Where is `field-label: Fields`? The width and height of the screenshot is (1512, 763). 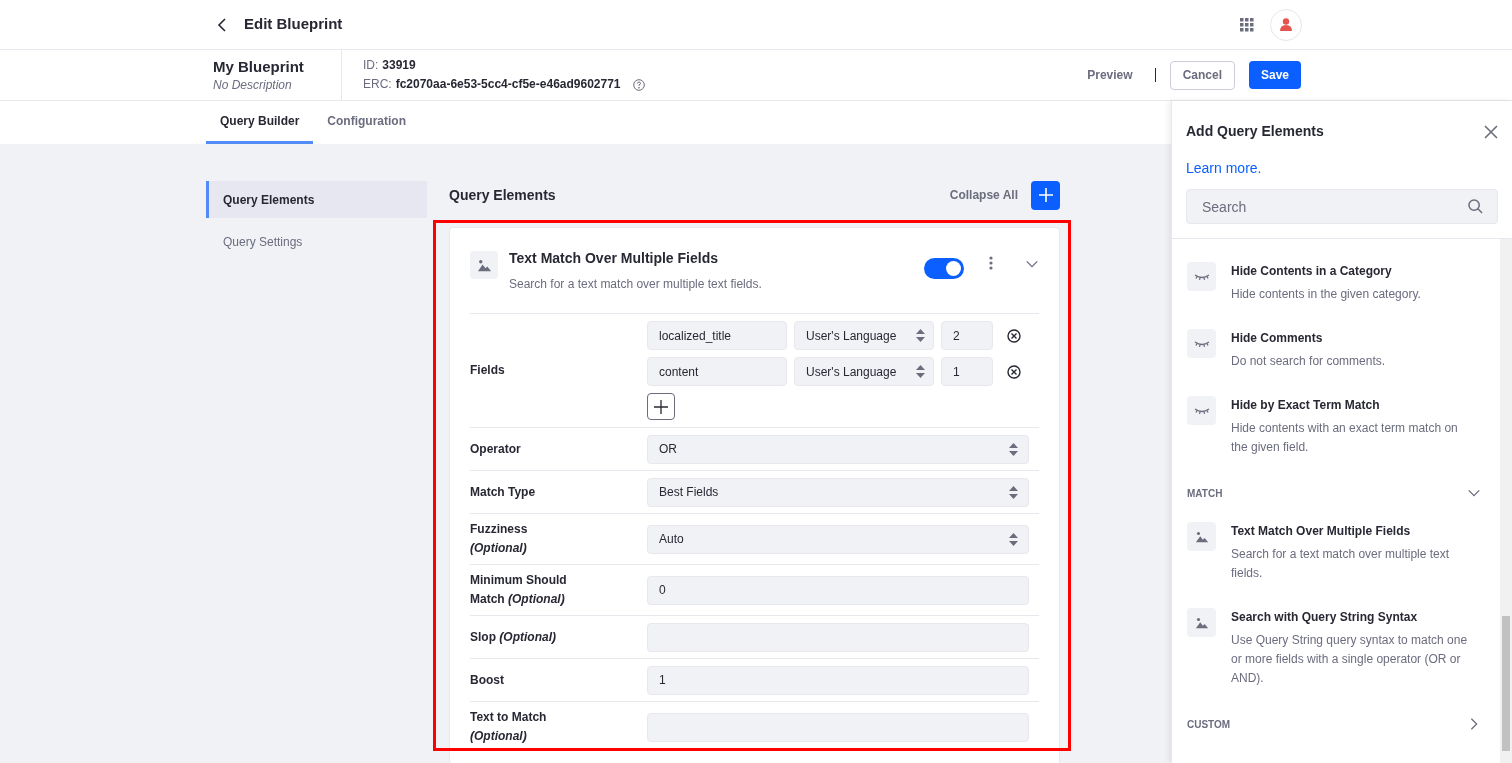 field-label: Fields is located at coordinates (488, 370).